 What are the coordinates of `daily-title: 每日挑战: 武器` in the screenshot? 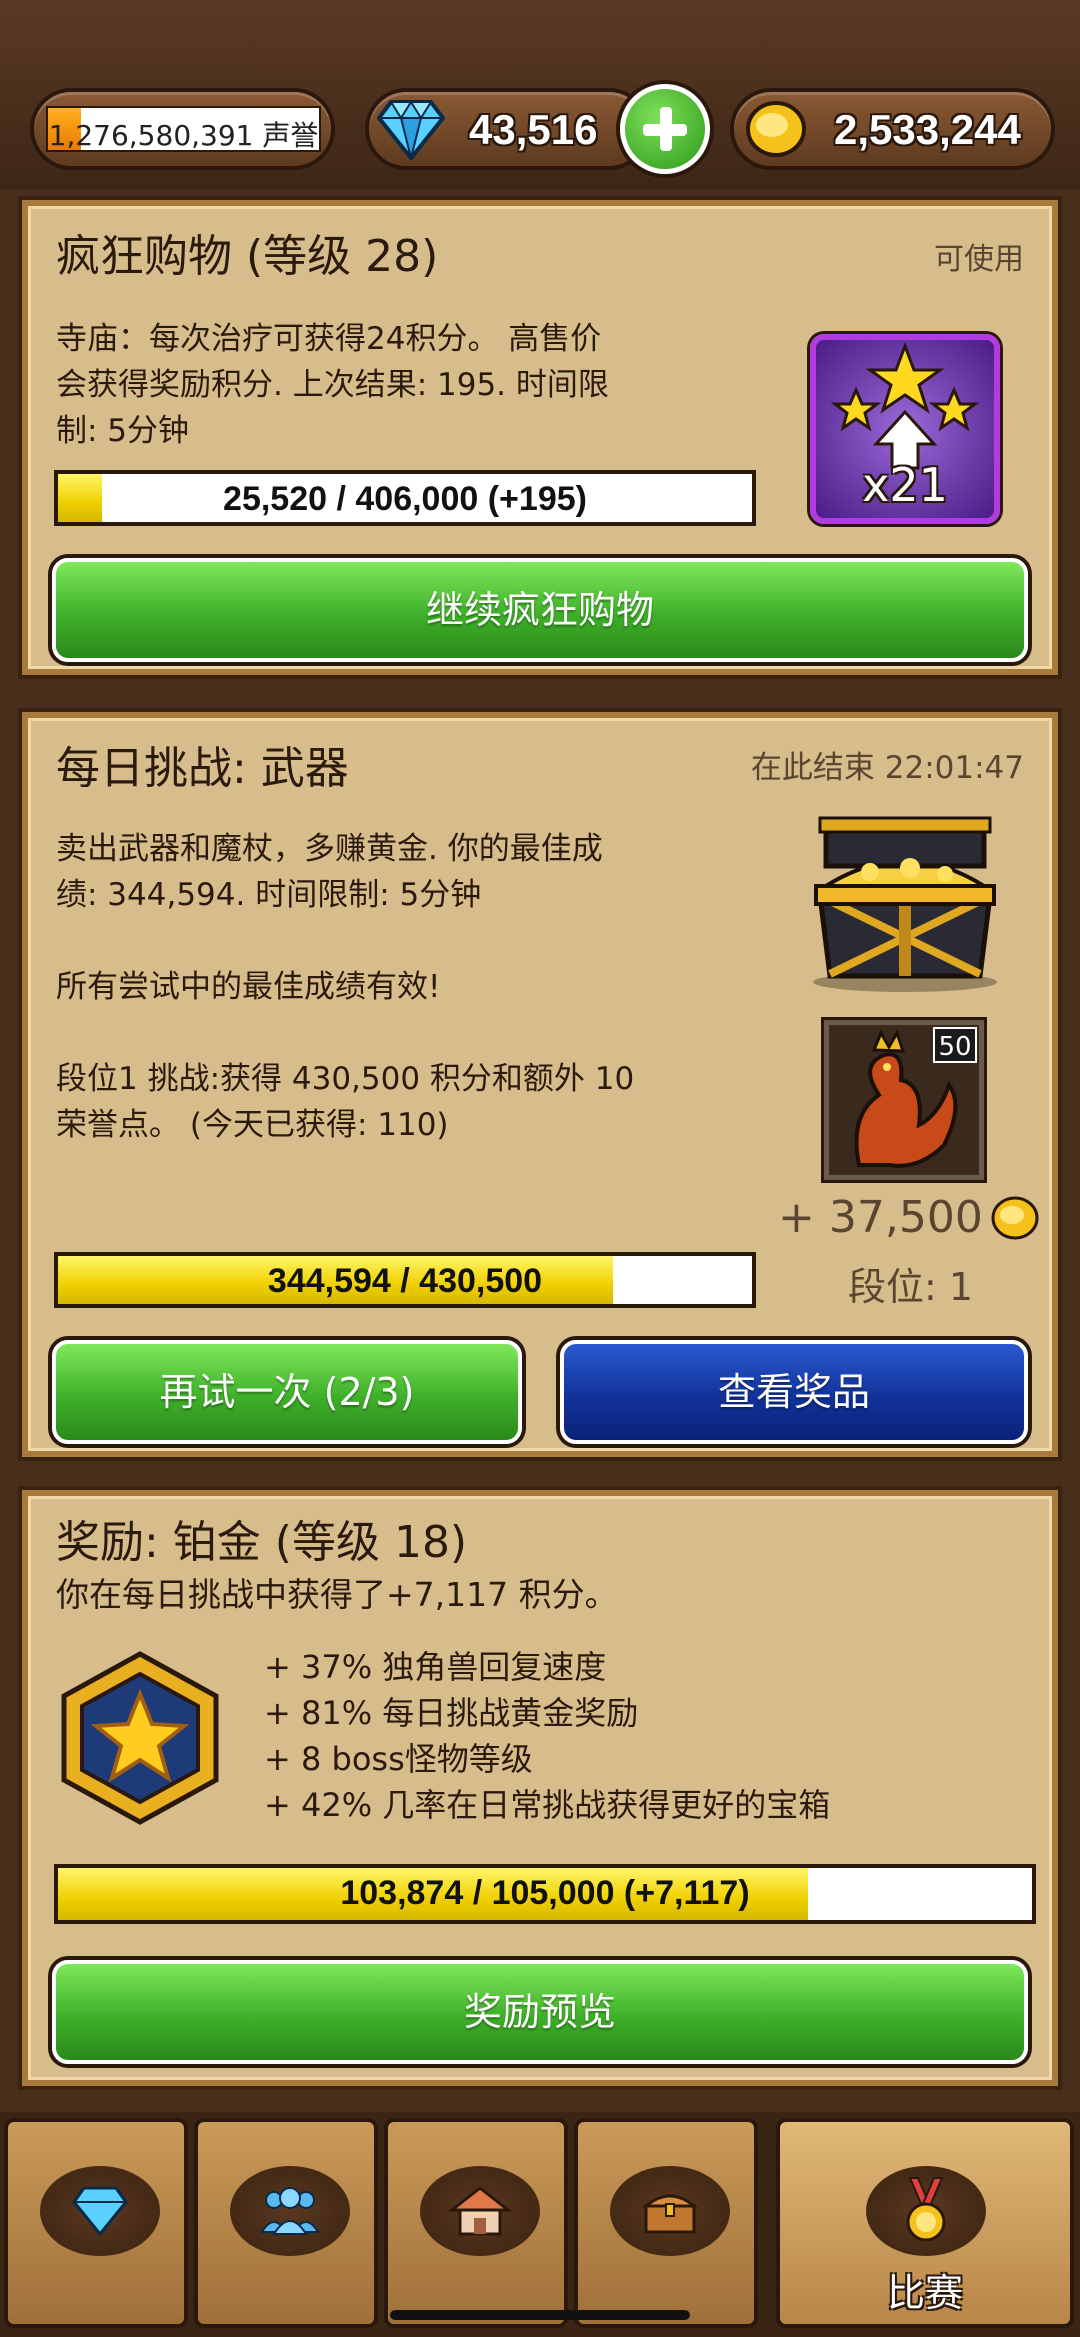 It's located at (202, 768).